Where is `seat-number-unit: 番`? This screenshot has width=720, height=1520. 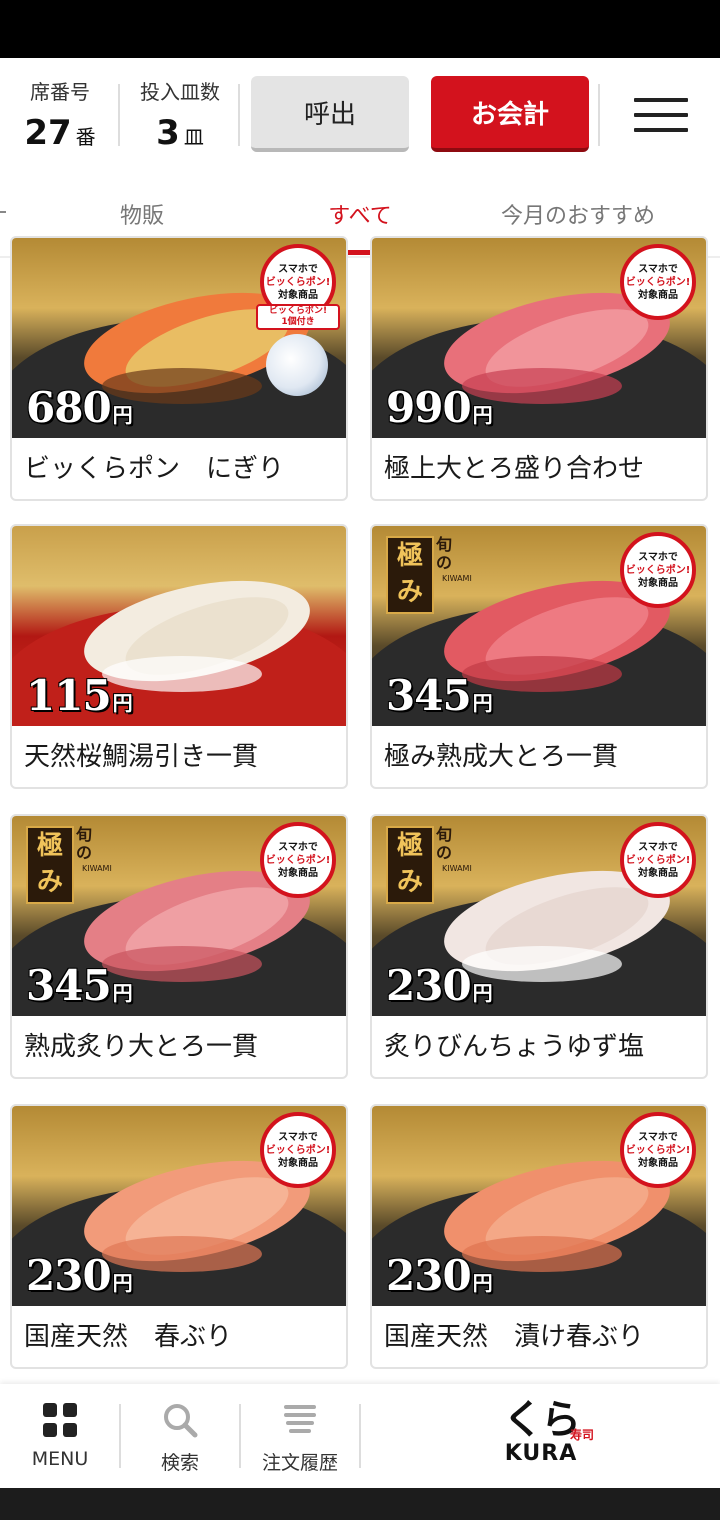
seat-number-unit: 番 is located at coordinates (85, 137).